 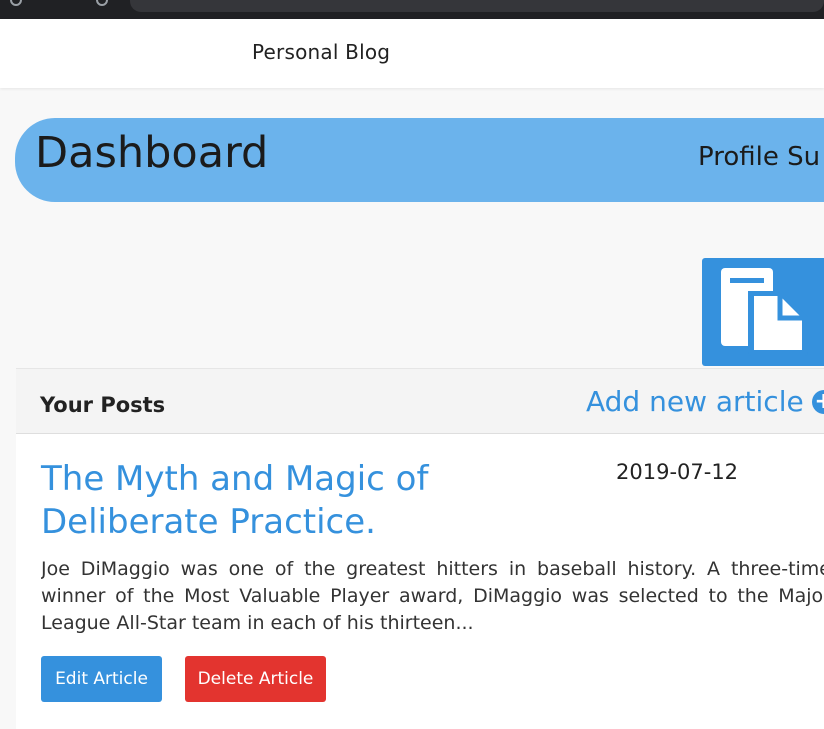 What do you see at coordinates (255, 679) in the screenshot?
I see `delete-article-button: Delete Article` at bounding box center [255, 679].